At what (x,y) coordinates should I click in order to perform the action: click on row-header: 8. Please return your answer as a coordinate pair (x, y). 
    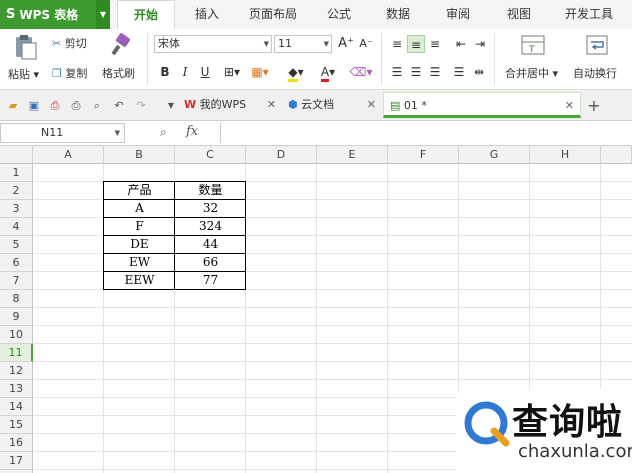
    Looking at the image, I should click on (16, 299).